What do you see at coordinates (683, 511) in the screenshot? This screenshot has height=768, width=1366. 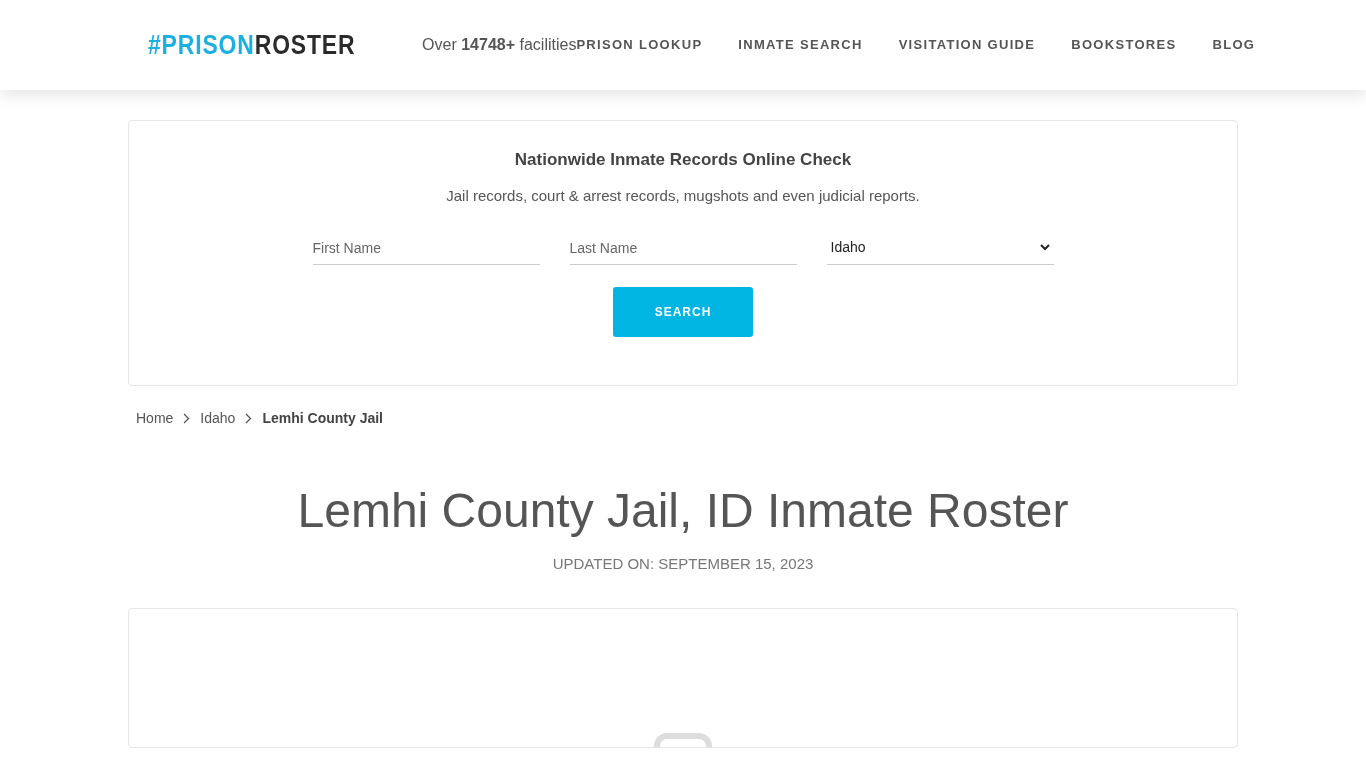 I see `page-heading: Lemhi County Jail, ID Inmate Roster` at bounding box center [683, 511].